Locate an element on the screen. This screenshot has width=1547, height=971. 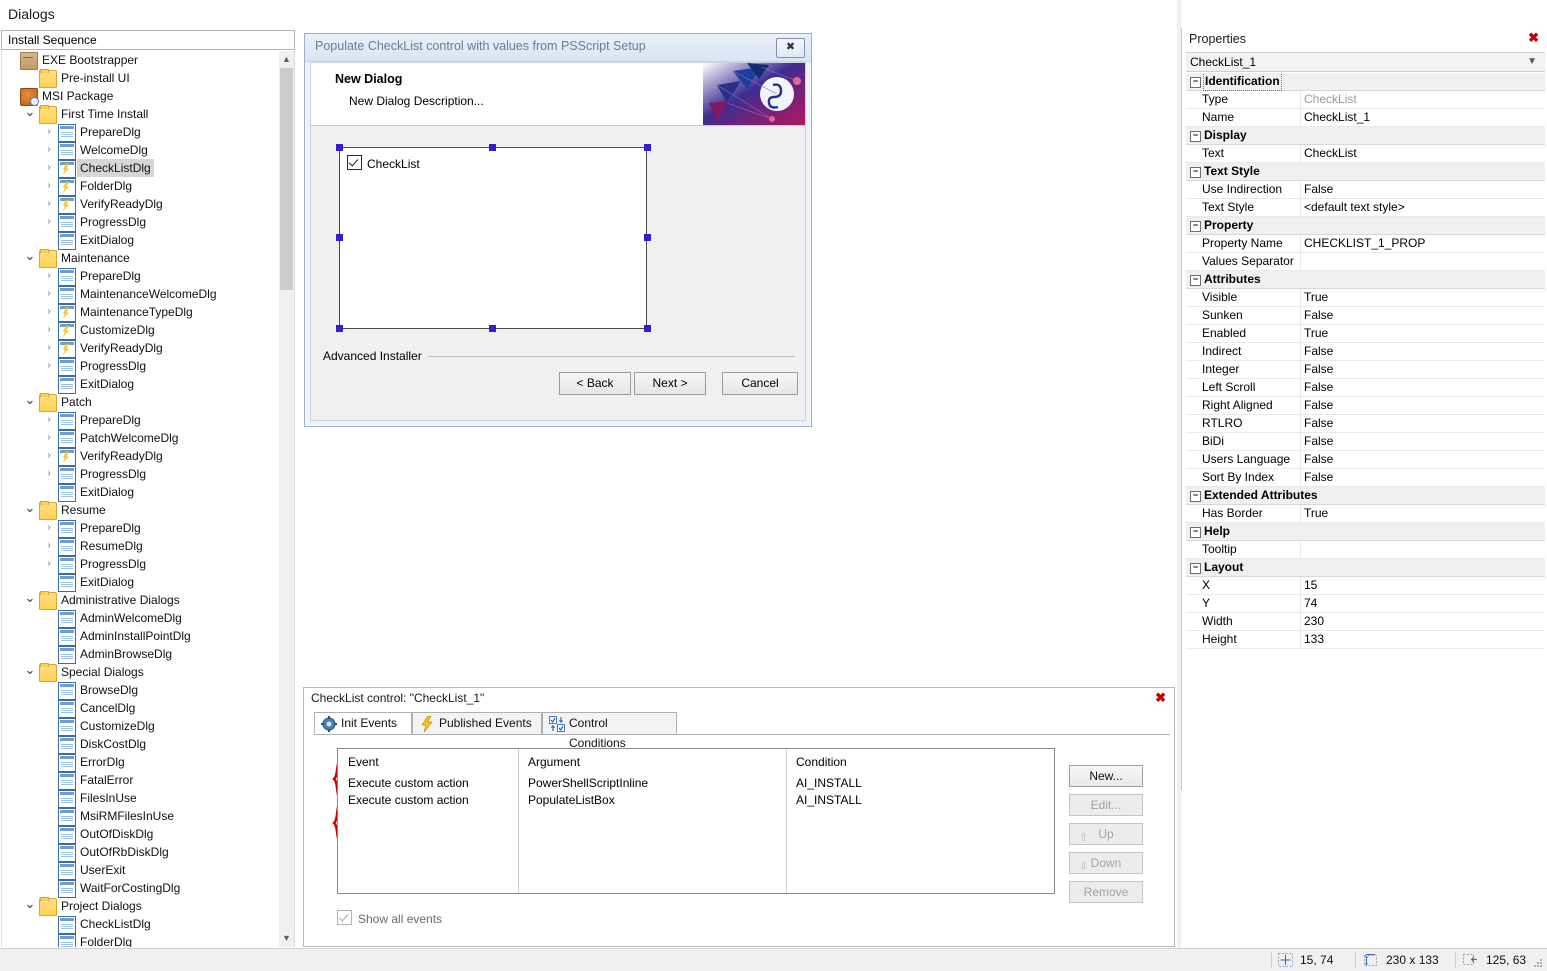
chevron-down-icon: ▼ is located at coordinates (1532, 61).